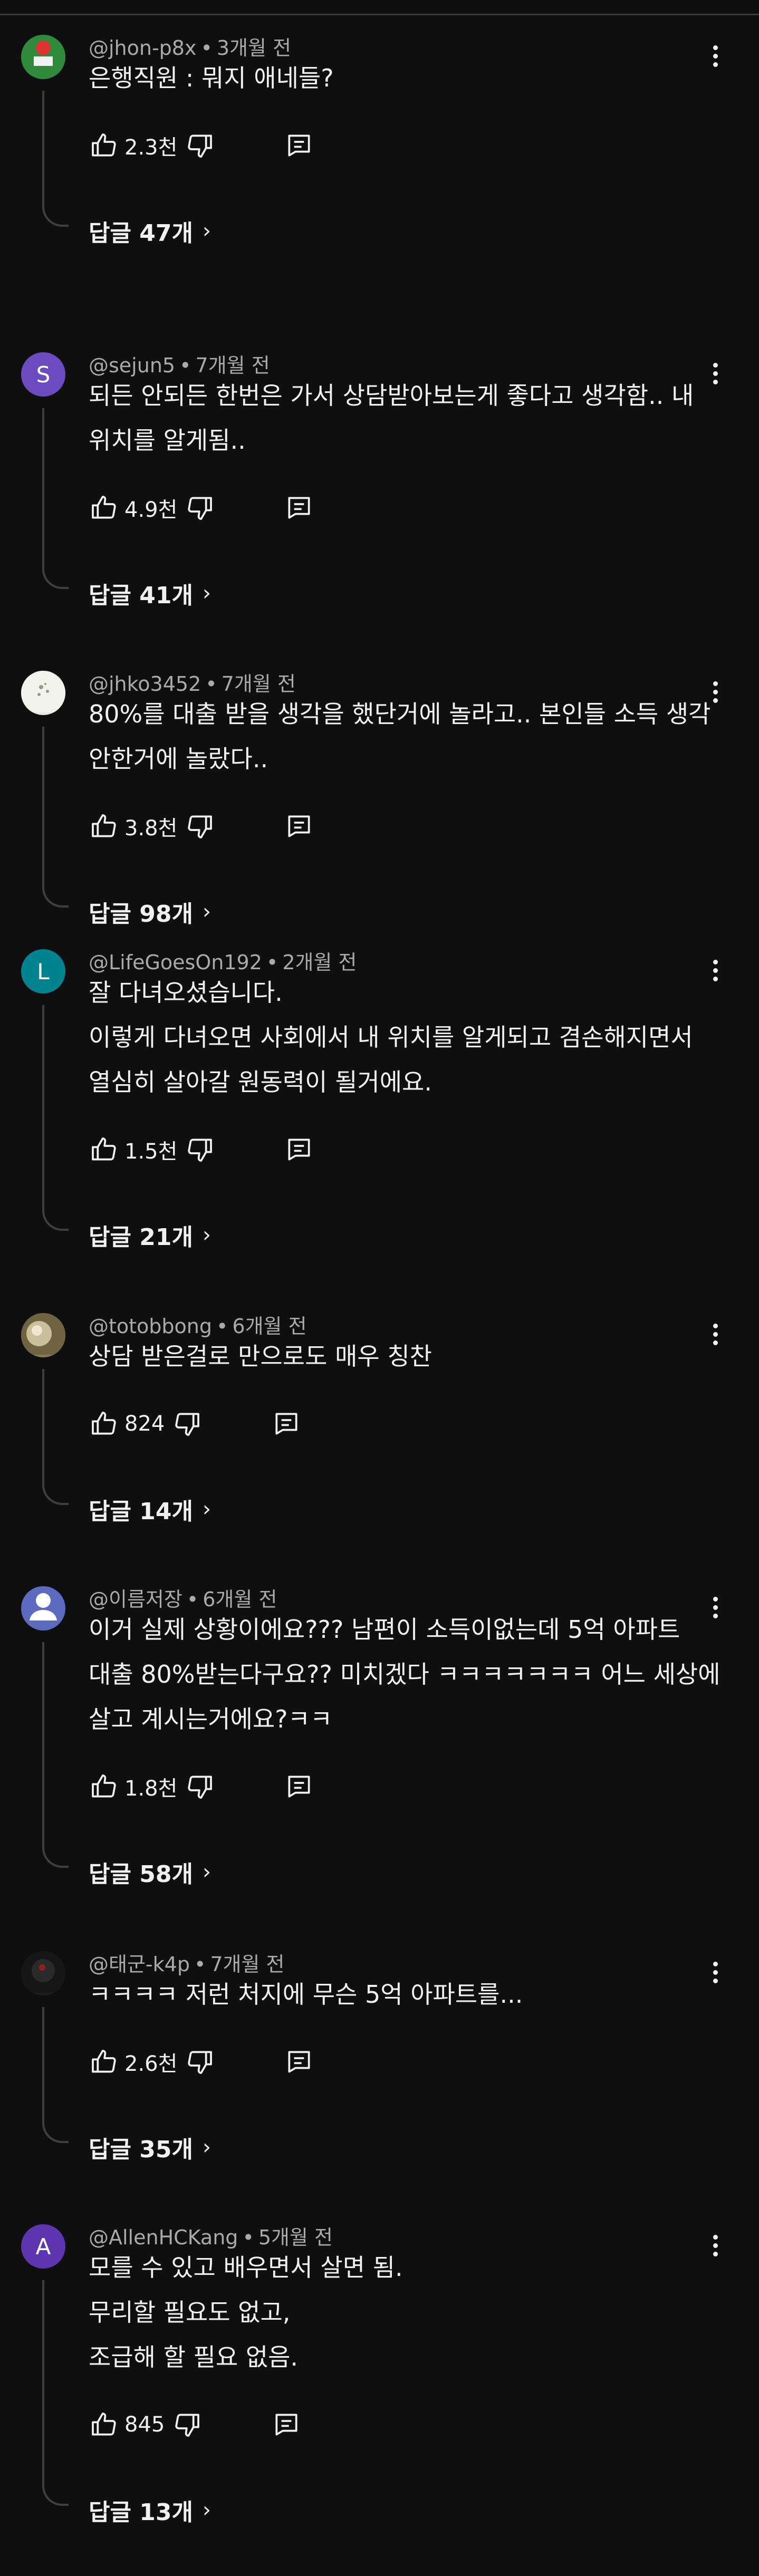  Describe the element at coordinates (400, 714) in the screenshot. I see `comment-text-line: 80%를 대출 받을 생각을 했단거에 놀라고.. 본인들 소득 생각` at that location.